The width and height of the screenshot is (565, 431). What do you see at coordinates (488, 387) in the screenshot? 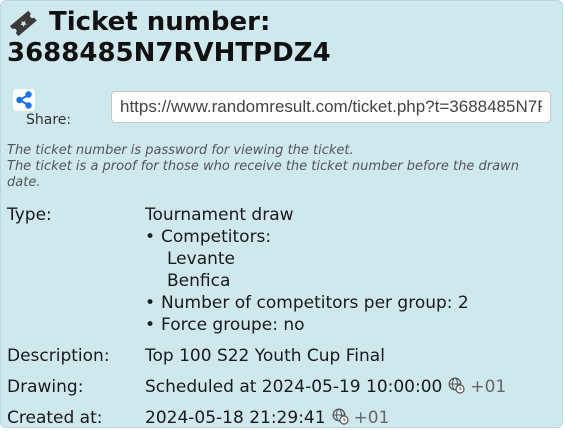
I see `drawing-timezone: +01` at bounding box center [488, 387].